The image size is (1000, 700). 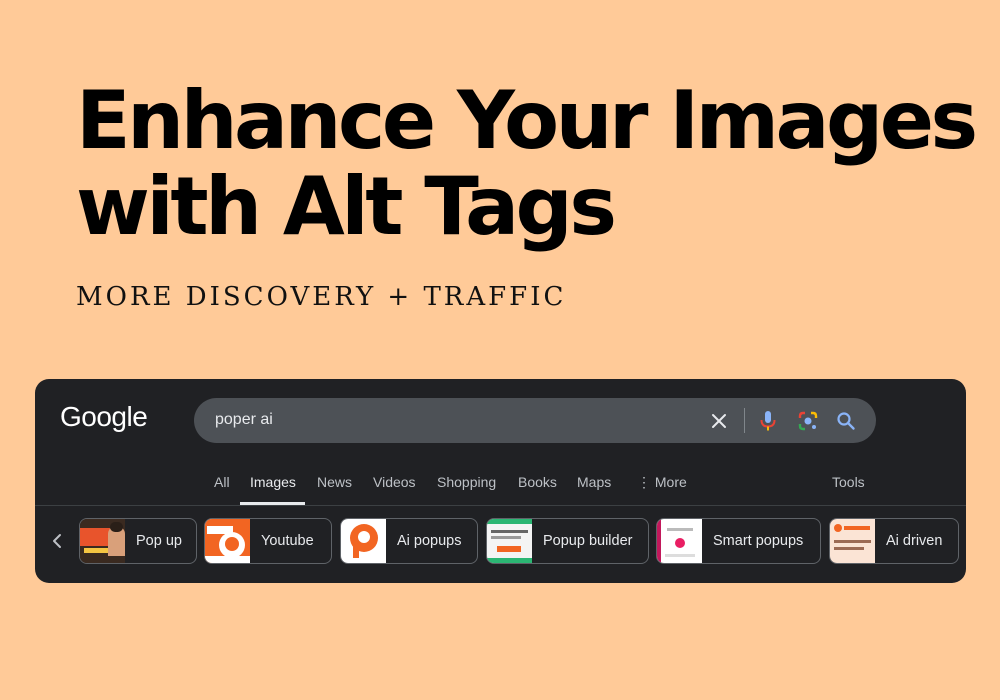 What do you see at coordinates (104, 417) in the screenshot?
I see `google-logo: Google` at bounding box center [104, 417].